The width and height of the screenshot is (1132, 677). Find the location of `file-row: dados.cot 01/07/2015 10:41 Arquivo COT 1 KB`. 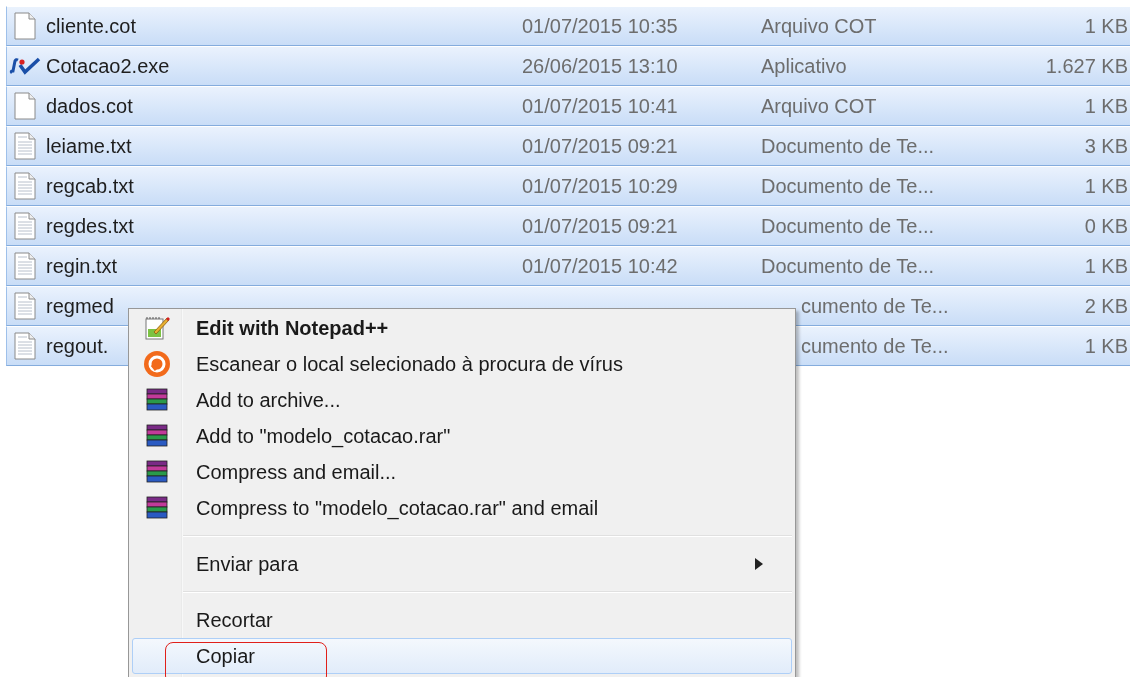

file-row: dados.cot 01/07/2015 10:41 Arquivo COT 1 KB is located at coordinates (568, 106).